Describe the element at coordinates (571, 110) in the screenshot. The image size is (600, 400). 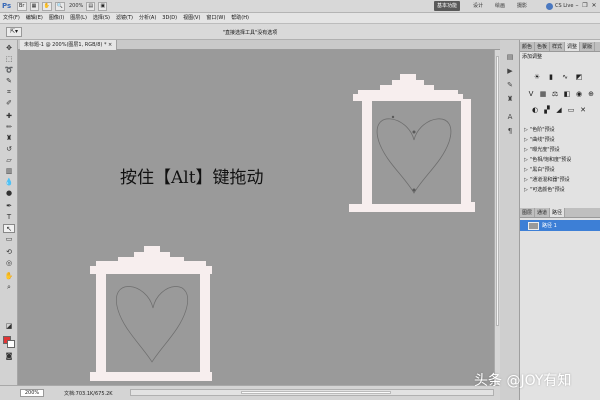
I see `gradient-map-icon: ▭` at that location.